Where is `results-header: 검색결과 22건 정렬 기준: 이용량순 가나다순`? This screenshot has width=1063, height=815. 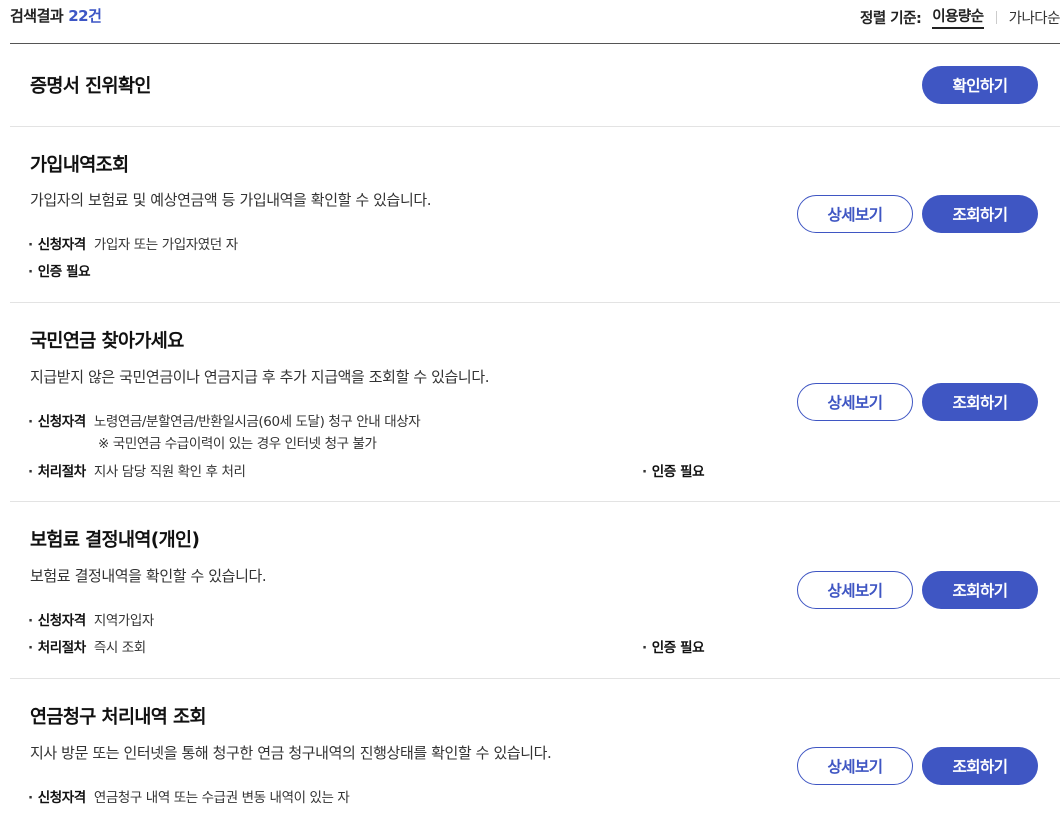
results-header: 검색결과 22건 정렬 기준: 이용량순 가나다순 is located at coordinates (535, 15).